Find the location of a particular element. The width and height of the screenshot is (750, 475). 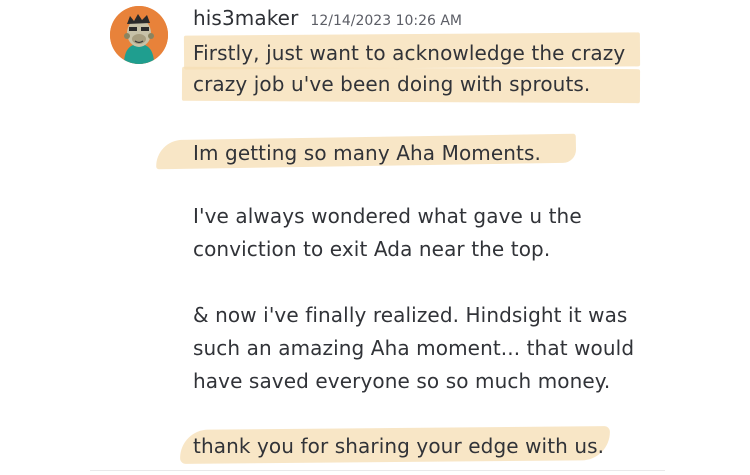

message-line: thank you for sharing your edge with us. is located at coordinates (399, 446).